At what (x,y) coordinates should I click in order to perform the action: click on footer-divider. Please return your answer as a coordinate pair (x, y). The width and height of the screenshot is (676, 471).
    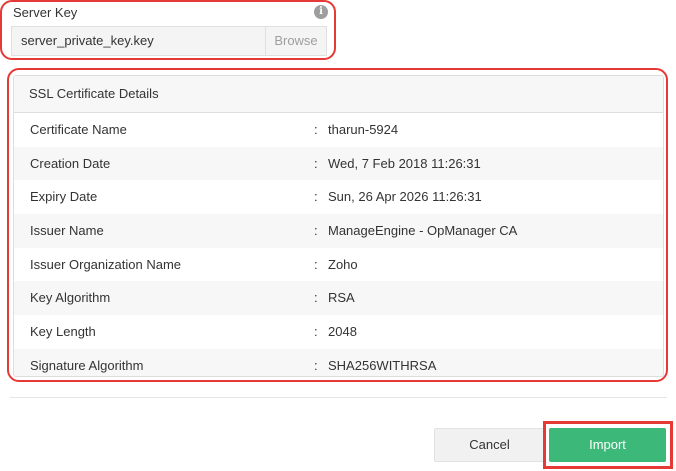
    Looking at the image, I should click on (338, 397).